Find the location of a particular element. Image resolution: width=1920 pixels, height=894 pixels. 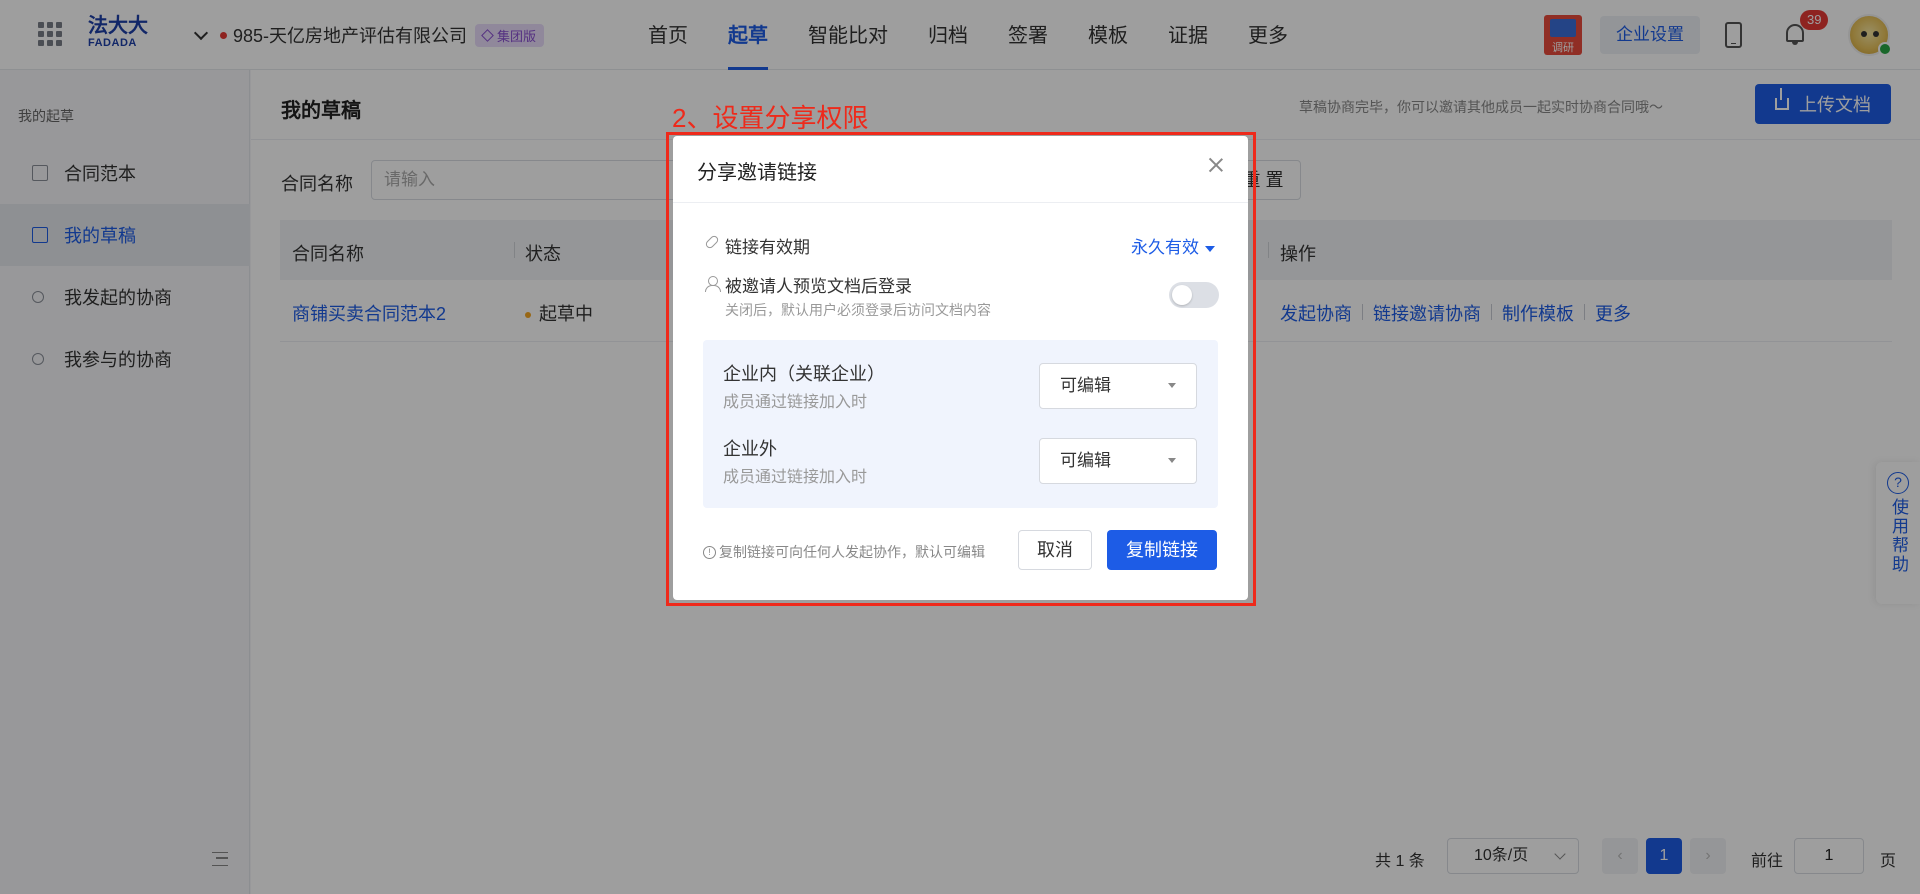

link-expiry-label: 链接有效期 is located at coordinates (767, 247).